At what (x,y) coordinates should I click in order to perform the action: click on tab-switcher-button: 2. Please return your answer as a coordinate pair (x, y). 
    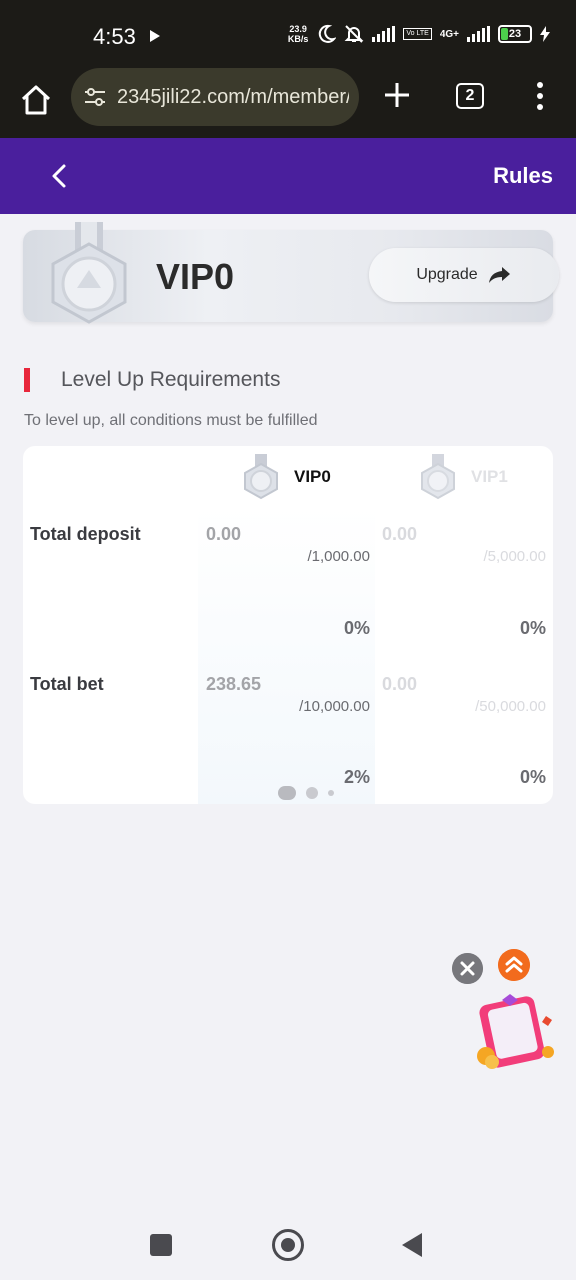
    Looking at the image, I should click on (470, 96).